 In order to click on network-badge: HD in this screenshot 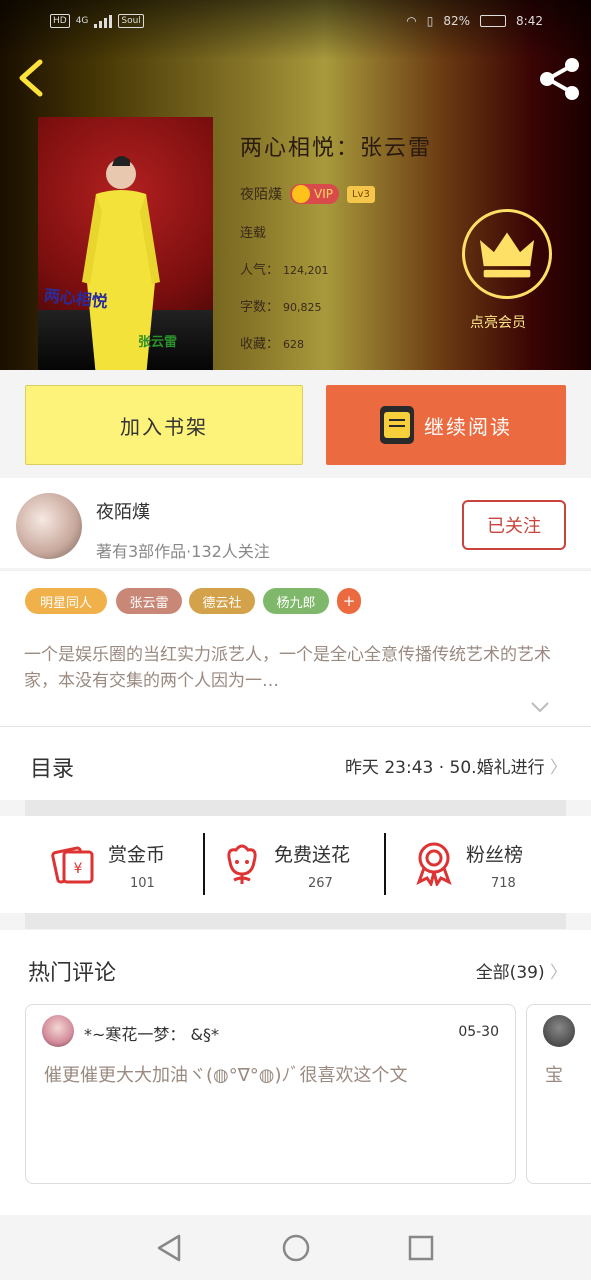, I will do `click(60, 21)`.